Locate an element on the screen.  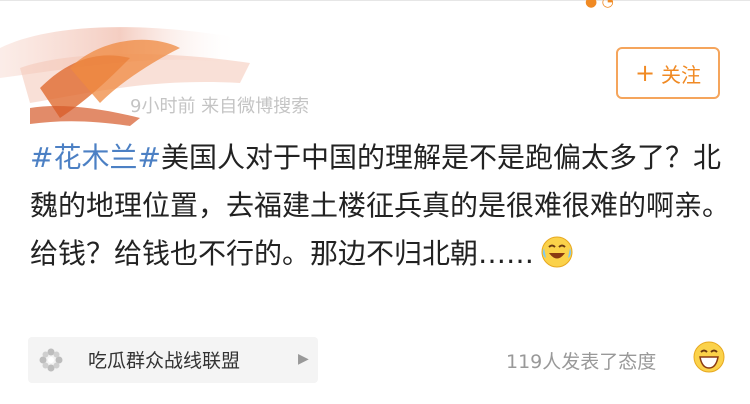
top-divider is located at coordinates (375, 0).